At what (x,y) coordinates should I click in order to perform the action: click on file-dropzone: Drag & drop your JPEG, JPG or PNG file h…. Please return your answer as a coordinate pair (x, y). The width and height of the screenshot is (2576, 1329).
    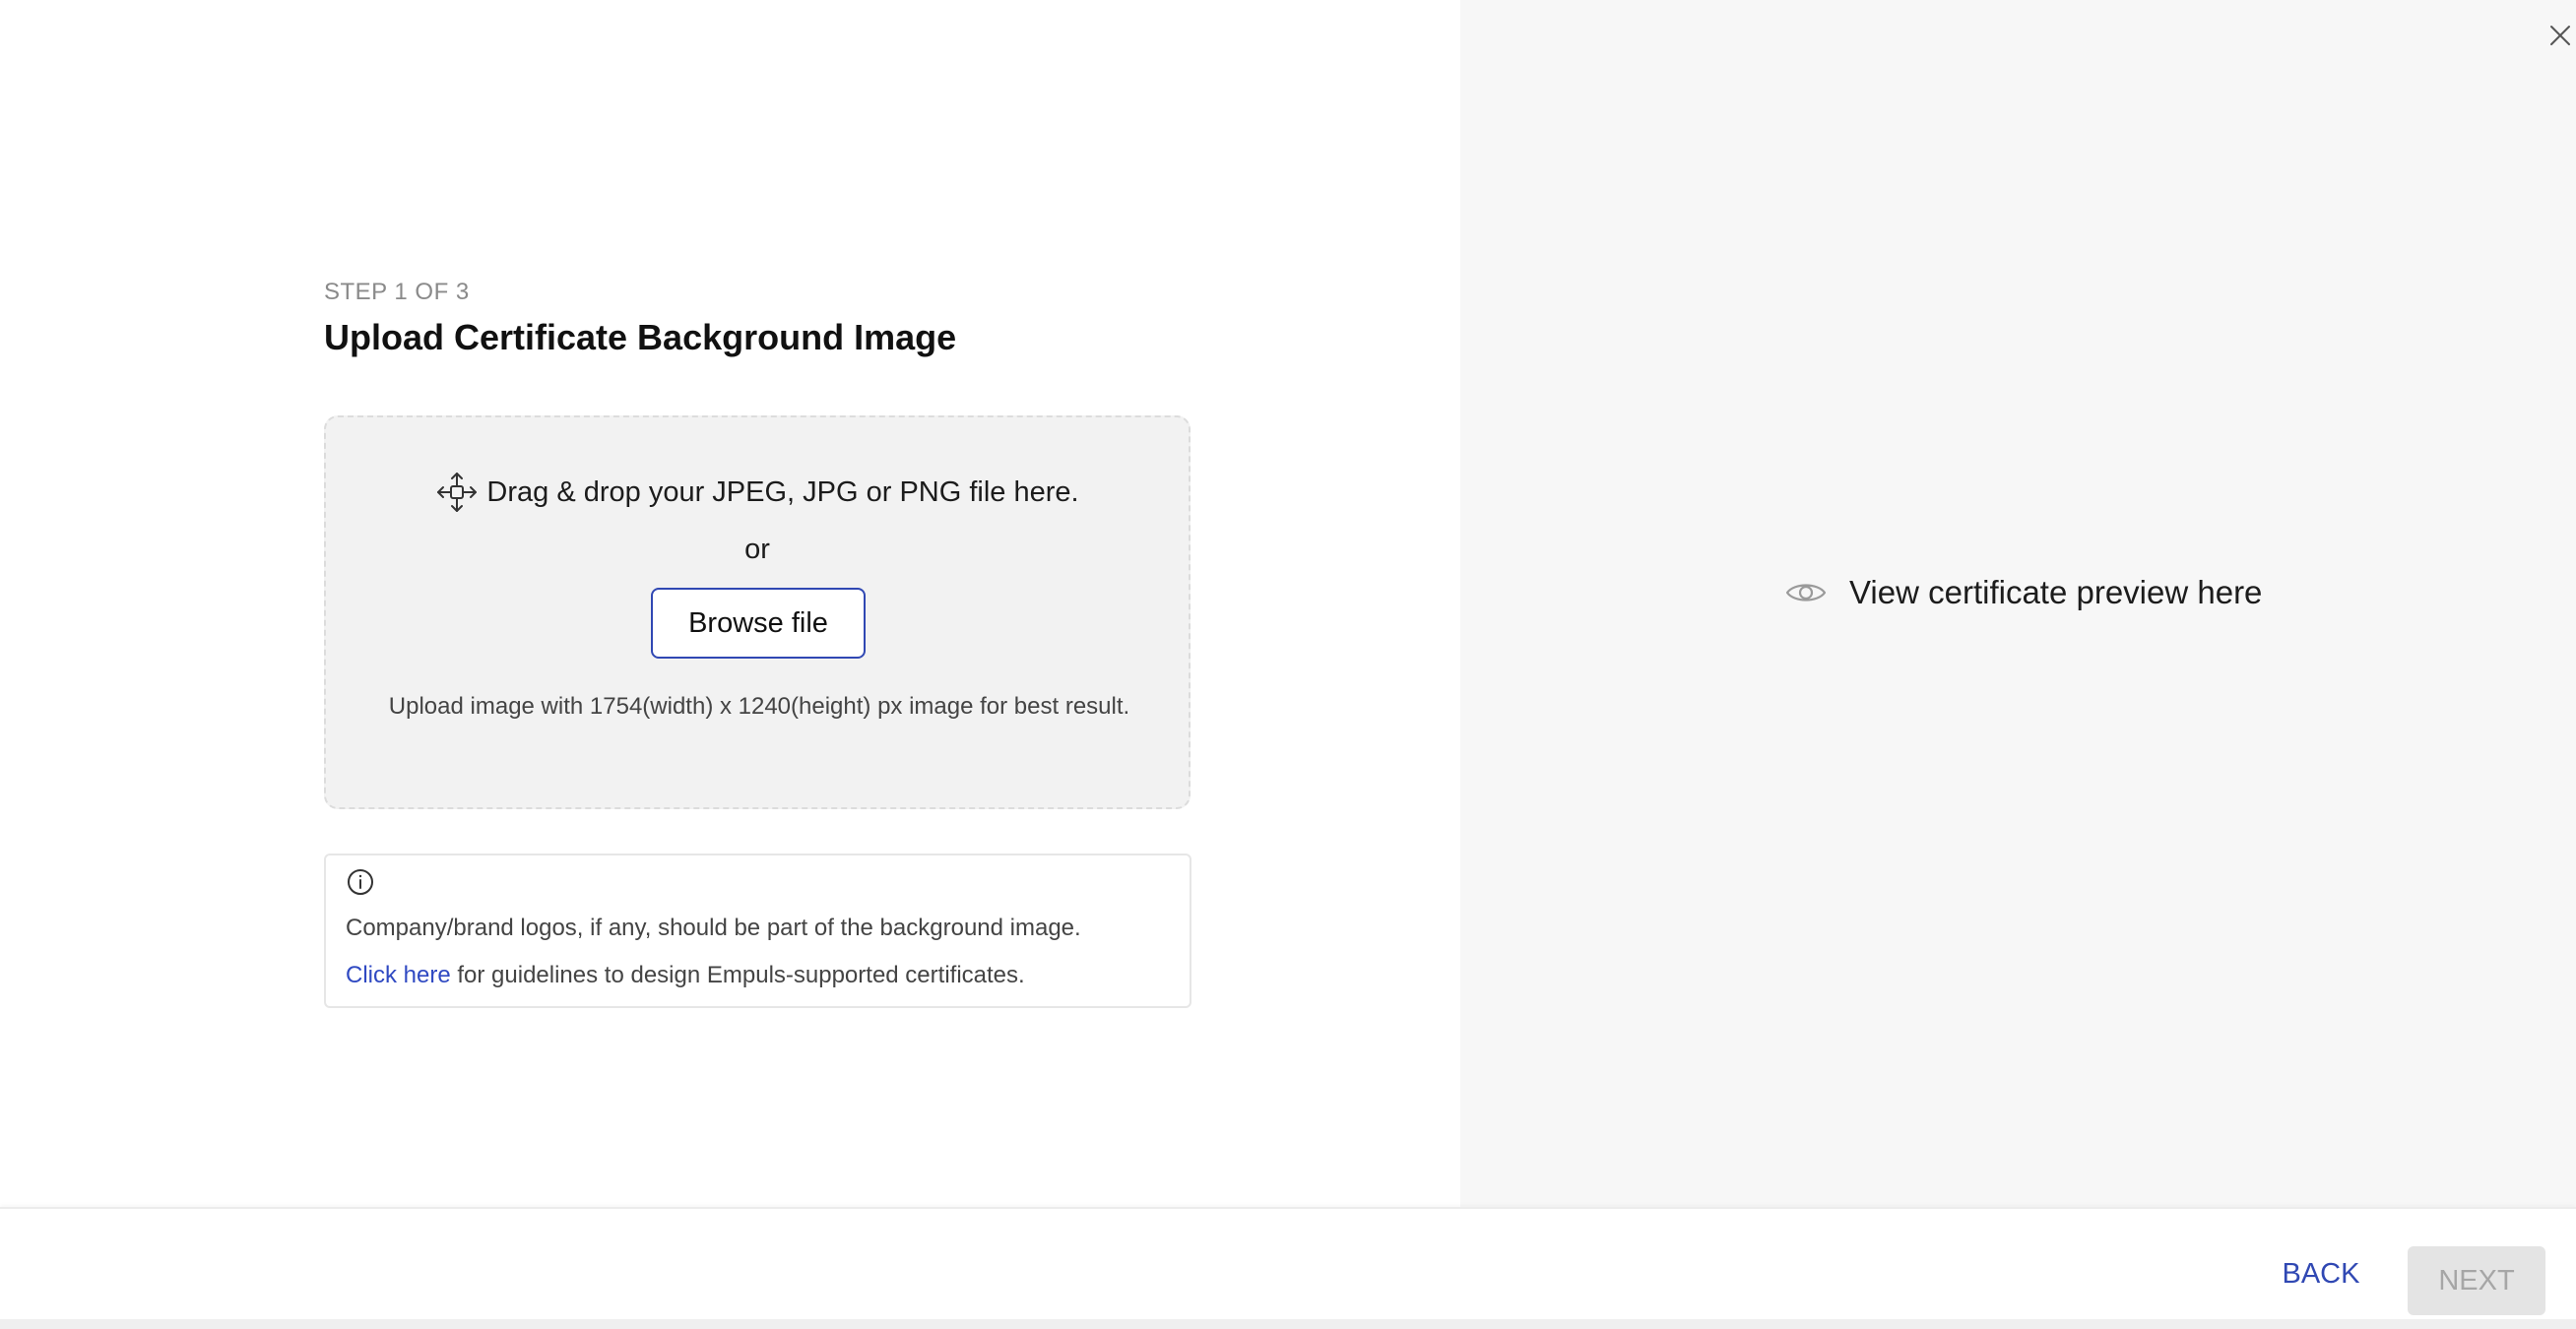
    Looking at the image, I should click on (757, 612).